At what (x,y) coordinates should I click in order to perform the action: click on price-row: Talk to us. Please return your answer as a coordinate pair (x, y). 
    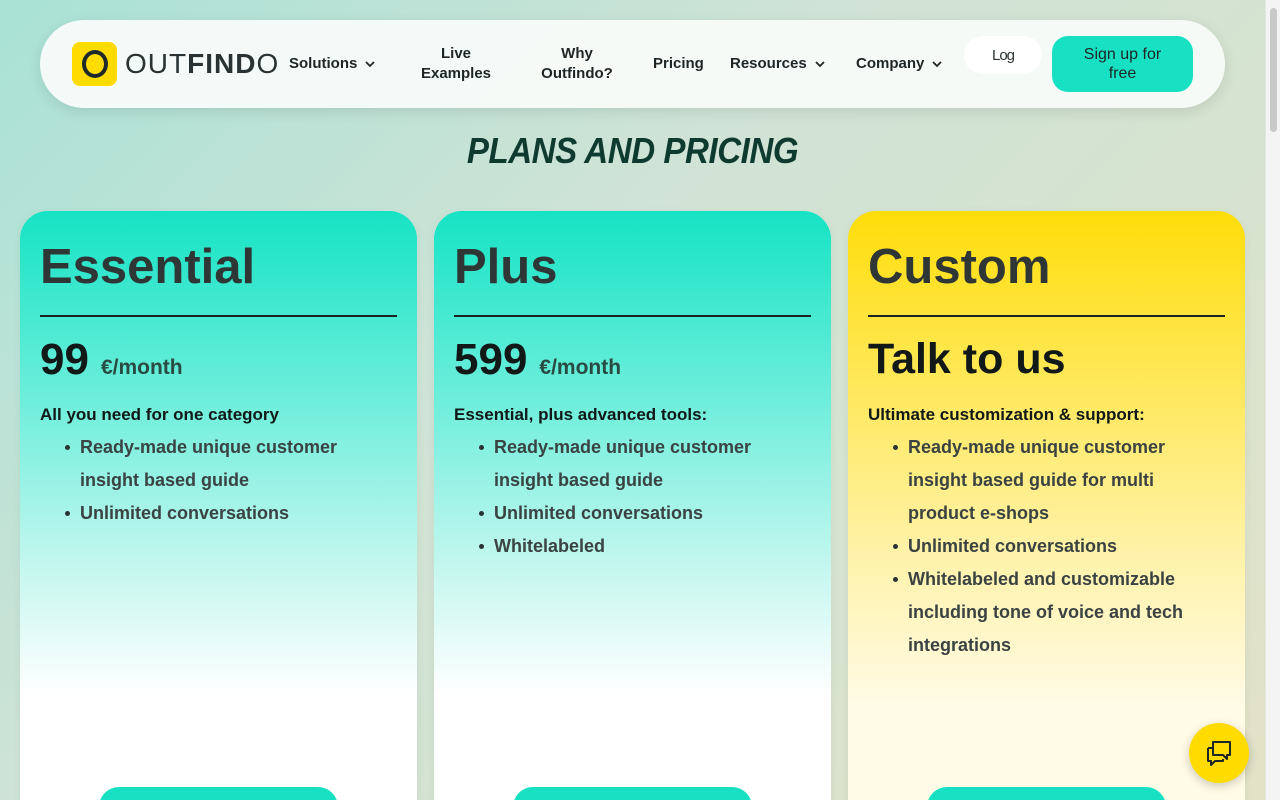
    Looking at the image, I should click on (1046, 360).